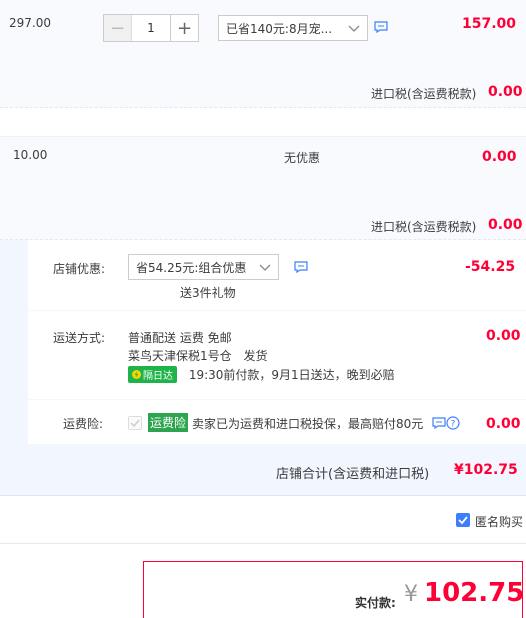 Image resolution: width=526 pixels, height=618 pixels. What do you see at coordinates (424, 94) in the screenshot?
I see `item1-tax-label: 进口税(含运费税款)` at bounding box center [424, 94].